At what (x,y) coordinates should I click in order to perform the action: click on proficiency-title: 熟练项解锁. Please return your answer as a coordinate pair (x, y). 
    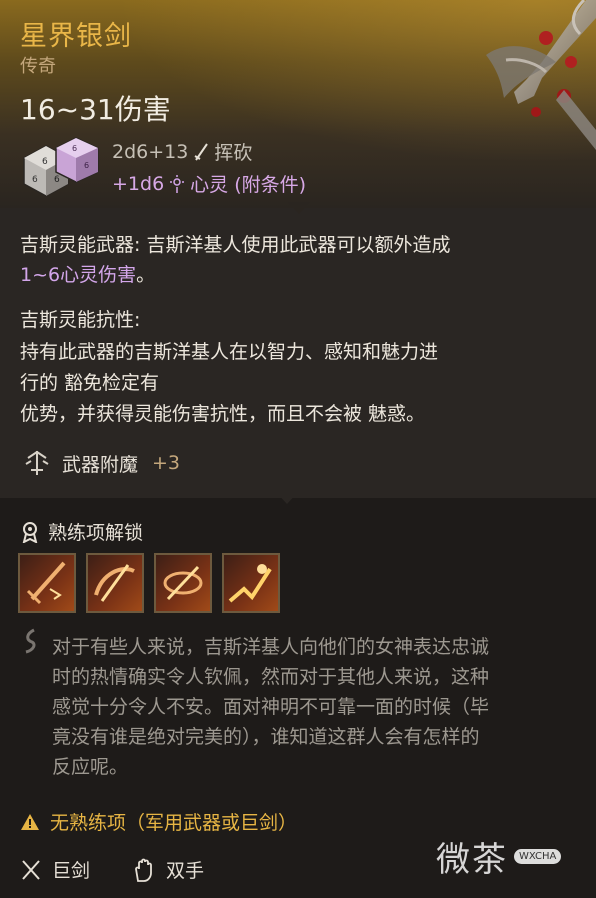
    Looking at the image, I should click on (96, 533).